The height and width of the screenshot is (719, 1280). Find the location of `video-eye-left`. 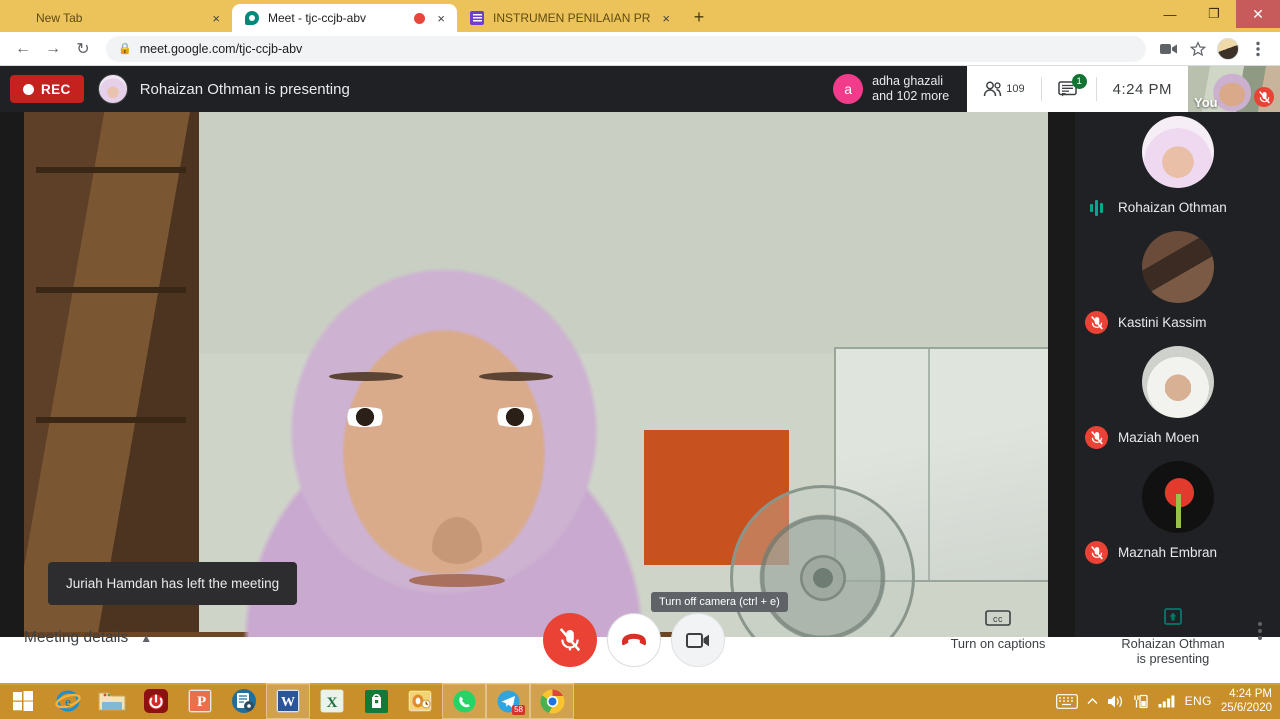

video-eye-left is located at coordinates (365, 417).